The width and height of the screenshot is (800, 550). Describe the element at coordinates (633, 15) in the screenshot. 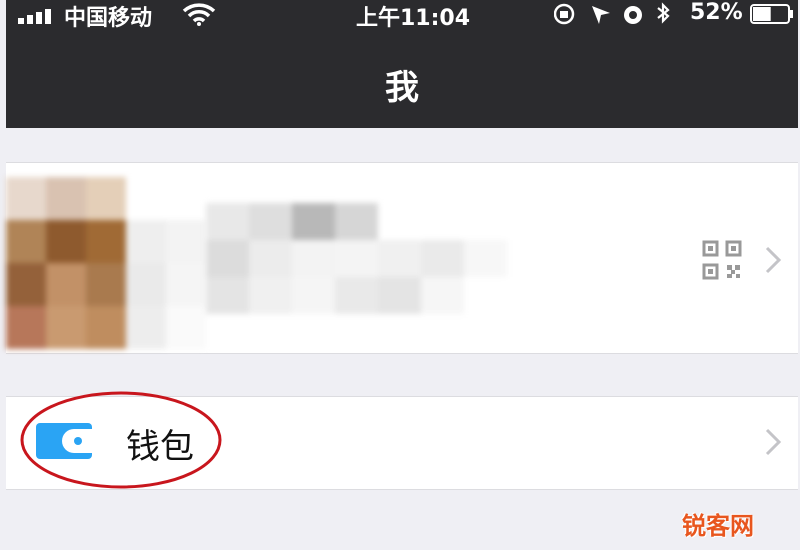

I see `alarm-icon` at that location.